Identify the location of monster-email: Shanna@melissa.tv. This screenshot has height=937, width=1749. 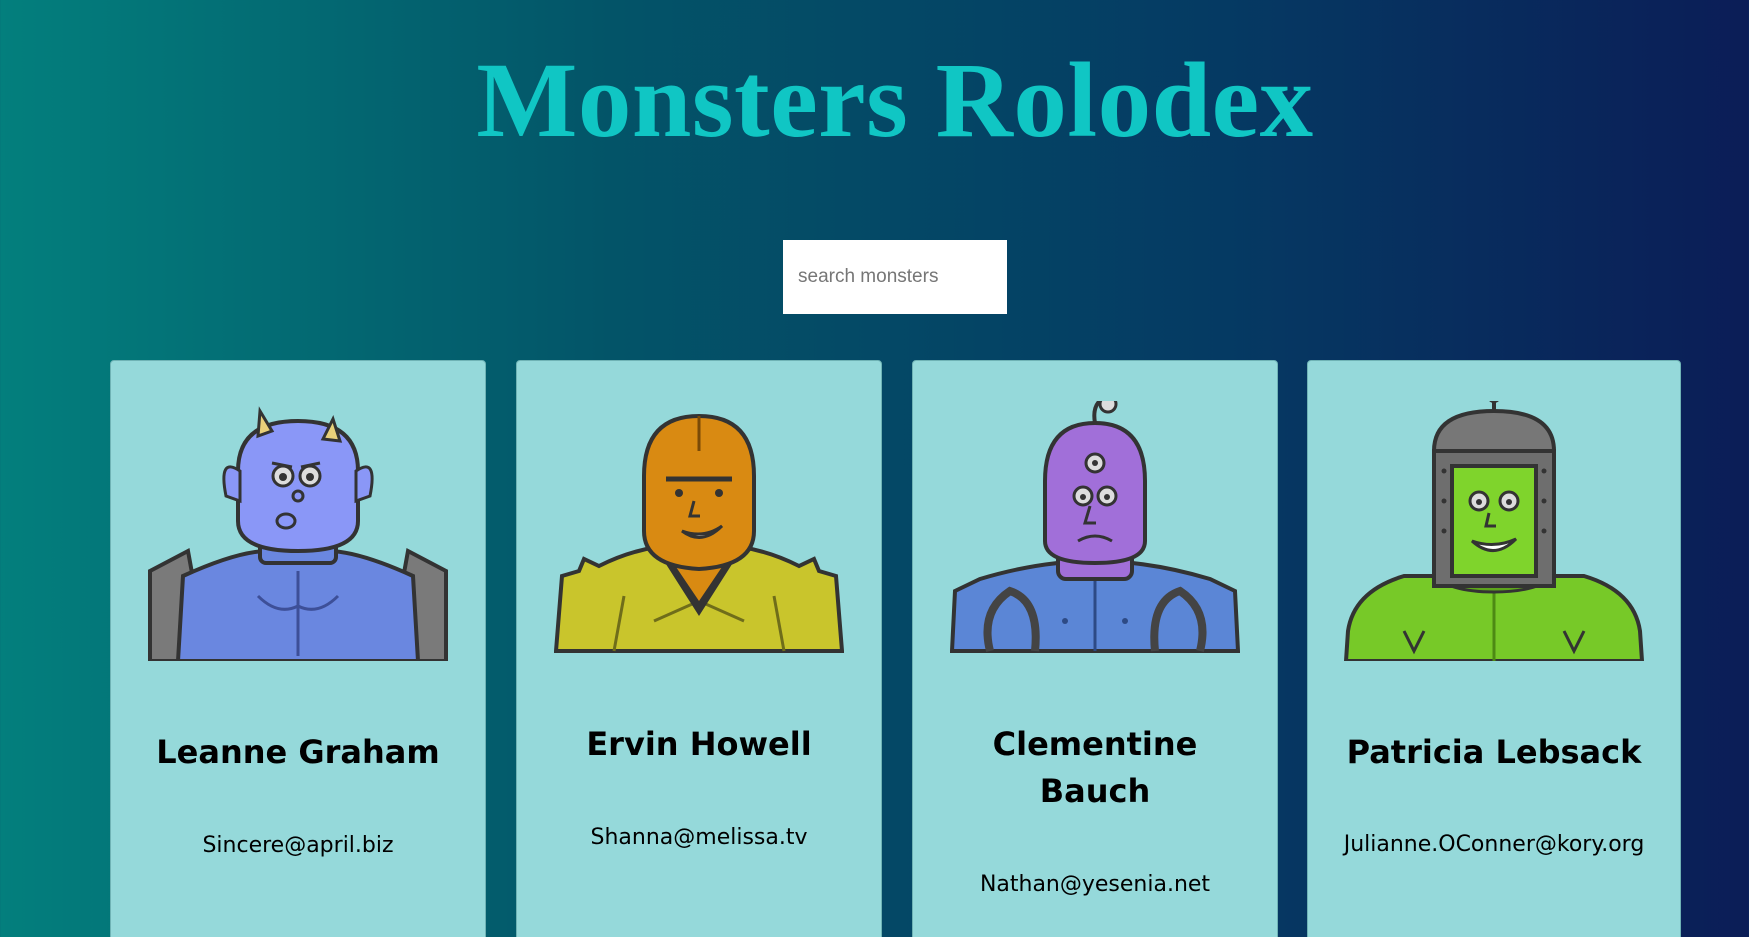
(699, 837).